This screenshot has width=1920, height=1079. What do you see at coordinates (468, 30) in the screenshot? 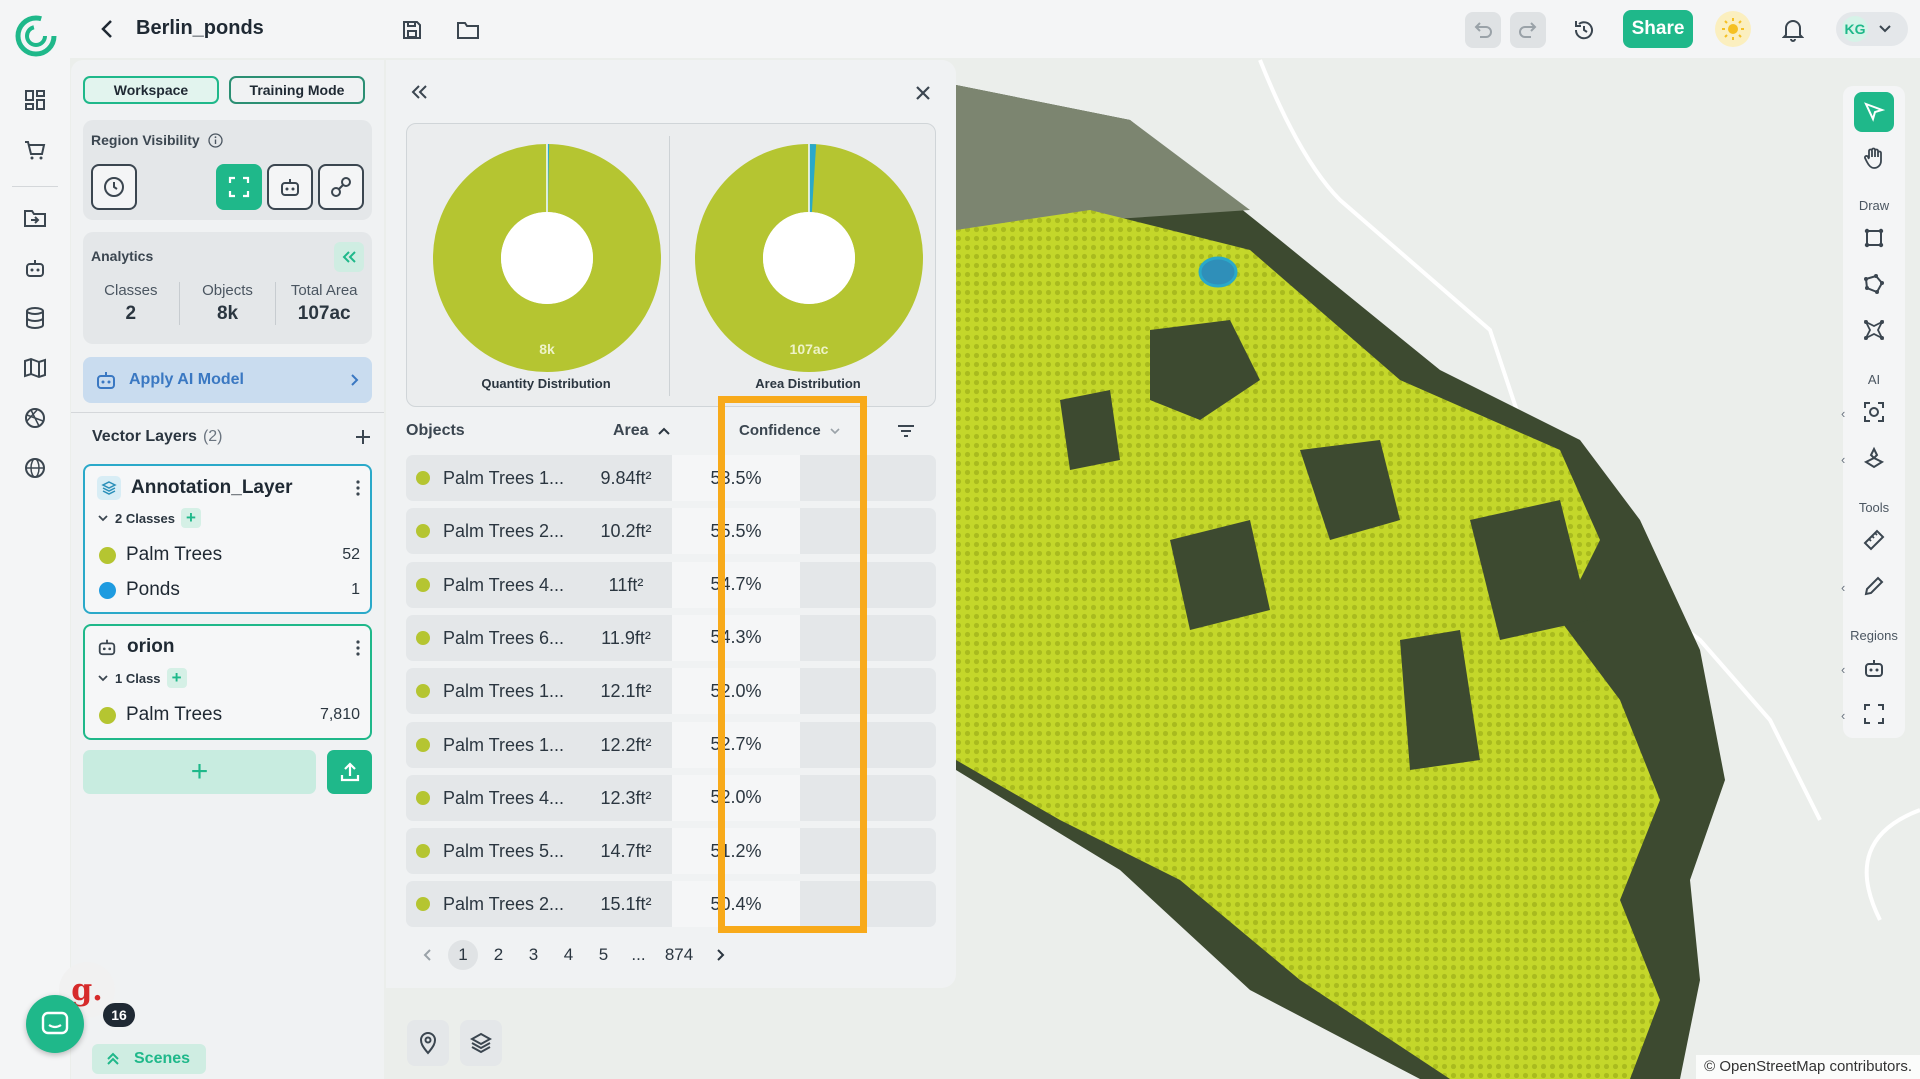
I see `folder-icon` at bounding box center [468, 30].